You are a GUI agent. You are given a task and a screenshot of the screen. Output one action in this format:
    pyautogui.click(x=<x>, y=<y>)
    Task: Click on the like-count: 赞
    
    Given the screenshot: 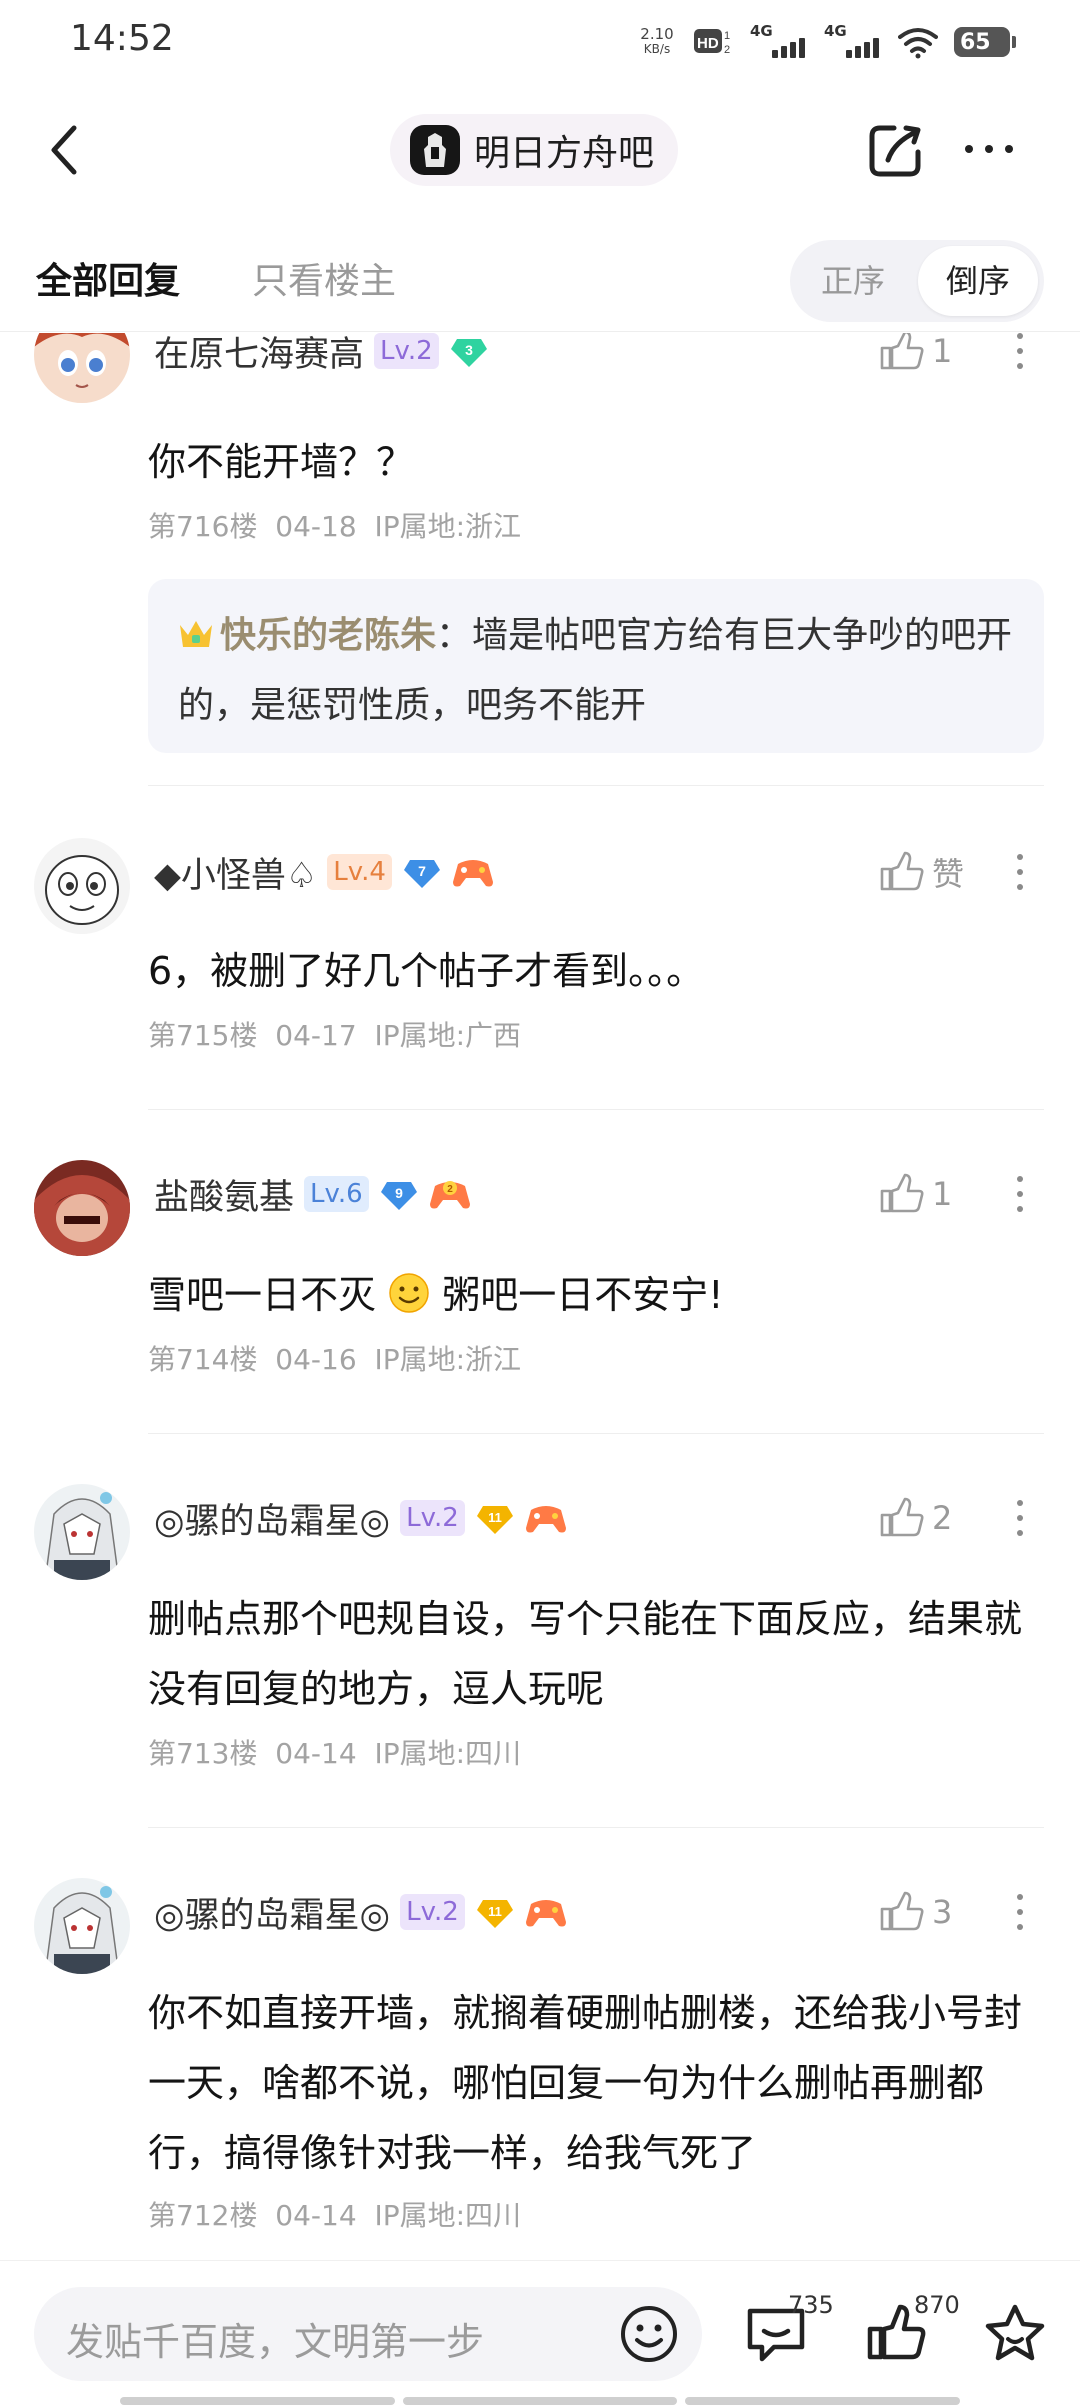 What is the action you would take?
    pyautogui.click(x=948, y=874)
    